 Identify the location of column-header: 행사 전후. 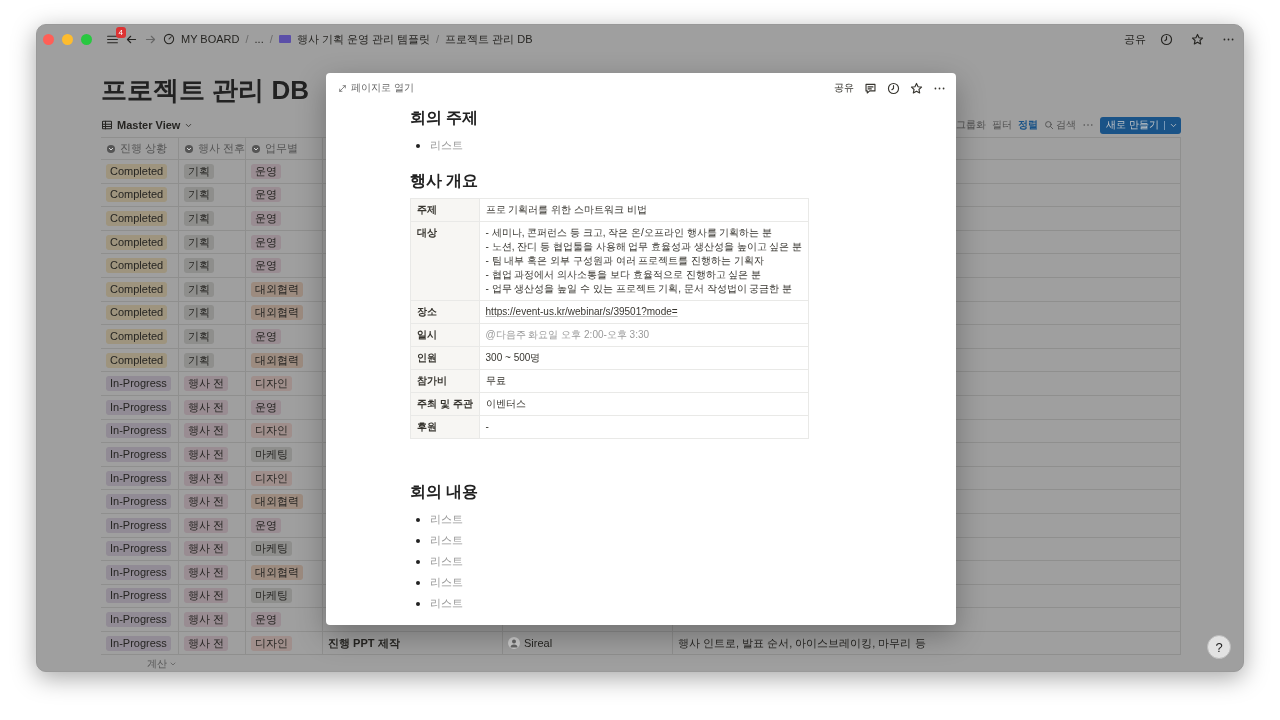
(215, 148).